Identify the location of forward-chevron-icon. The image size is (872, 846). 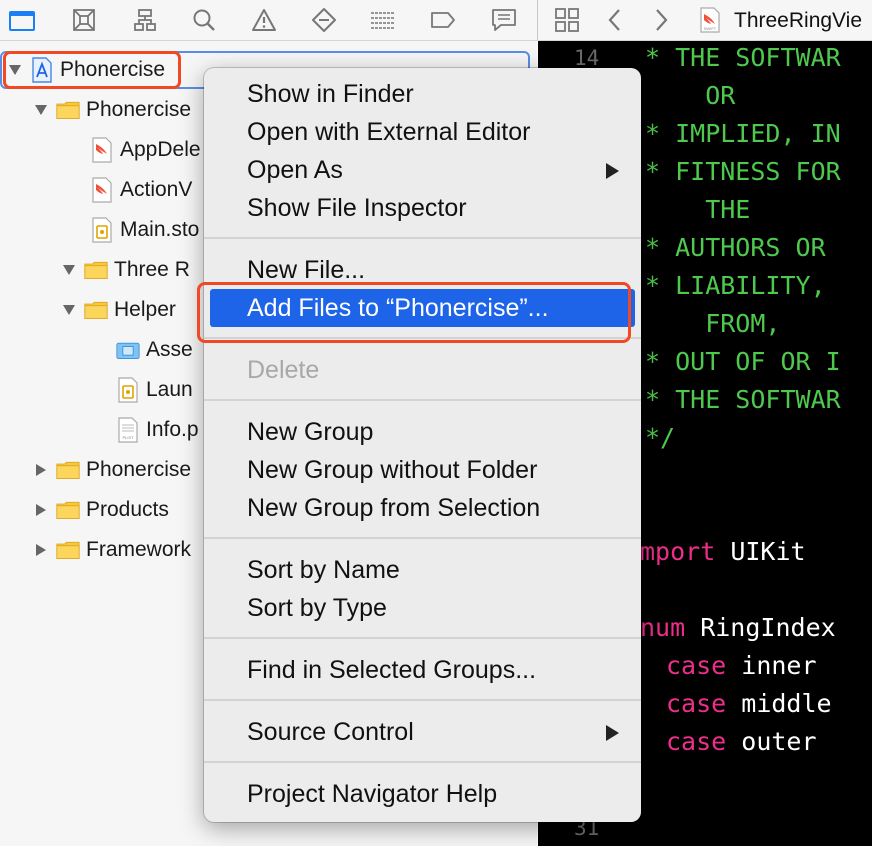
(661, 20).